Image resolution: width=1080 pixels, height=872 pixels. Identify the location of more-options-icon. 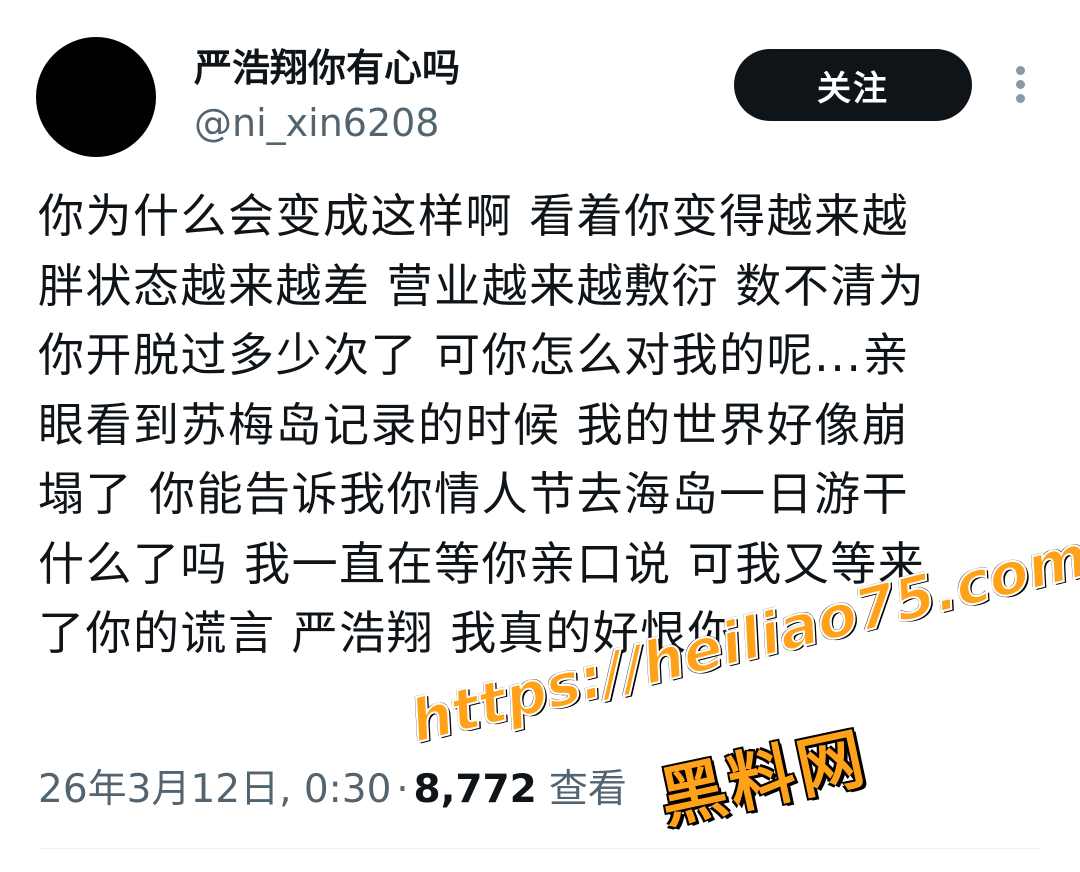
(1020, 86).